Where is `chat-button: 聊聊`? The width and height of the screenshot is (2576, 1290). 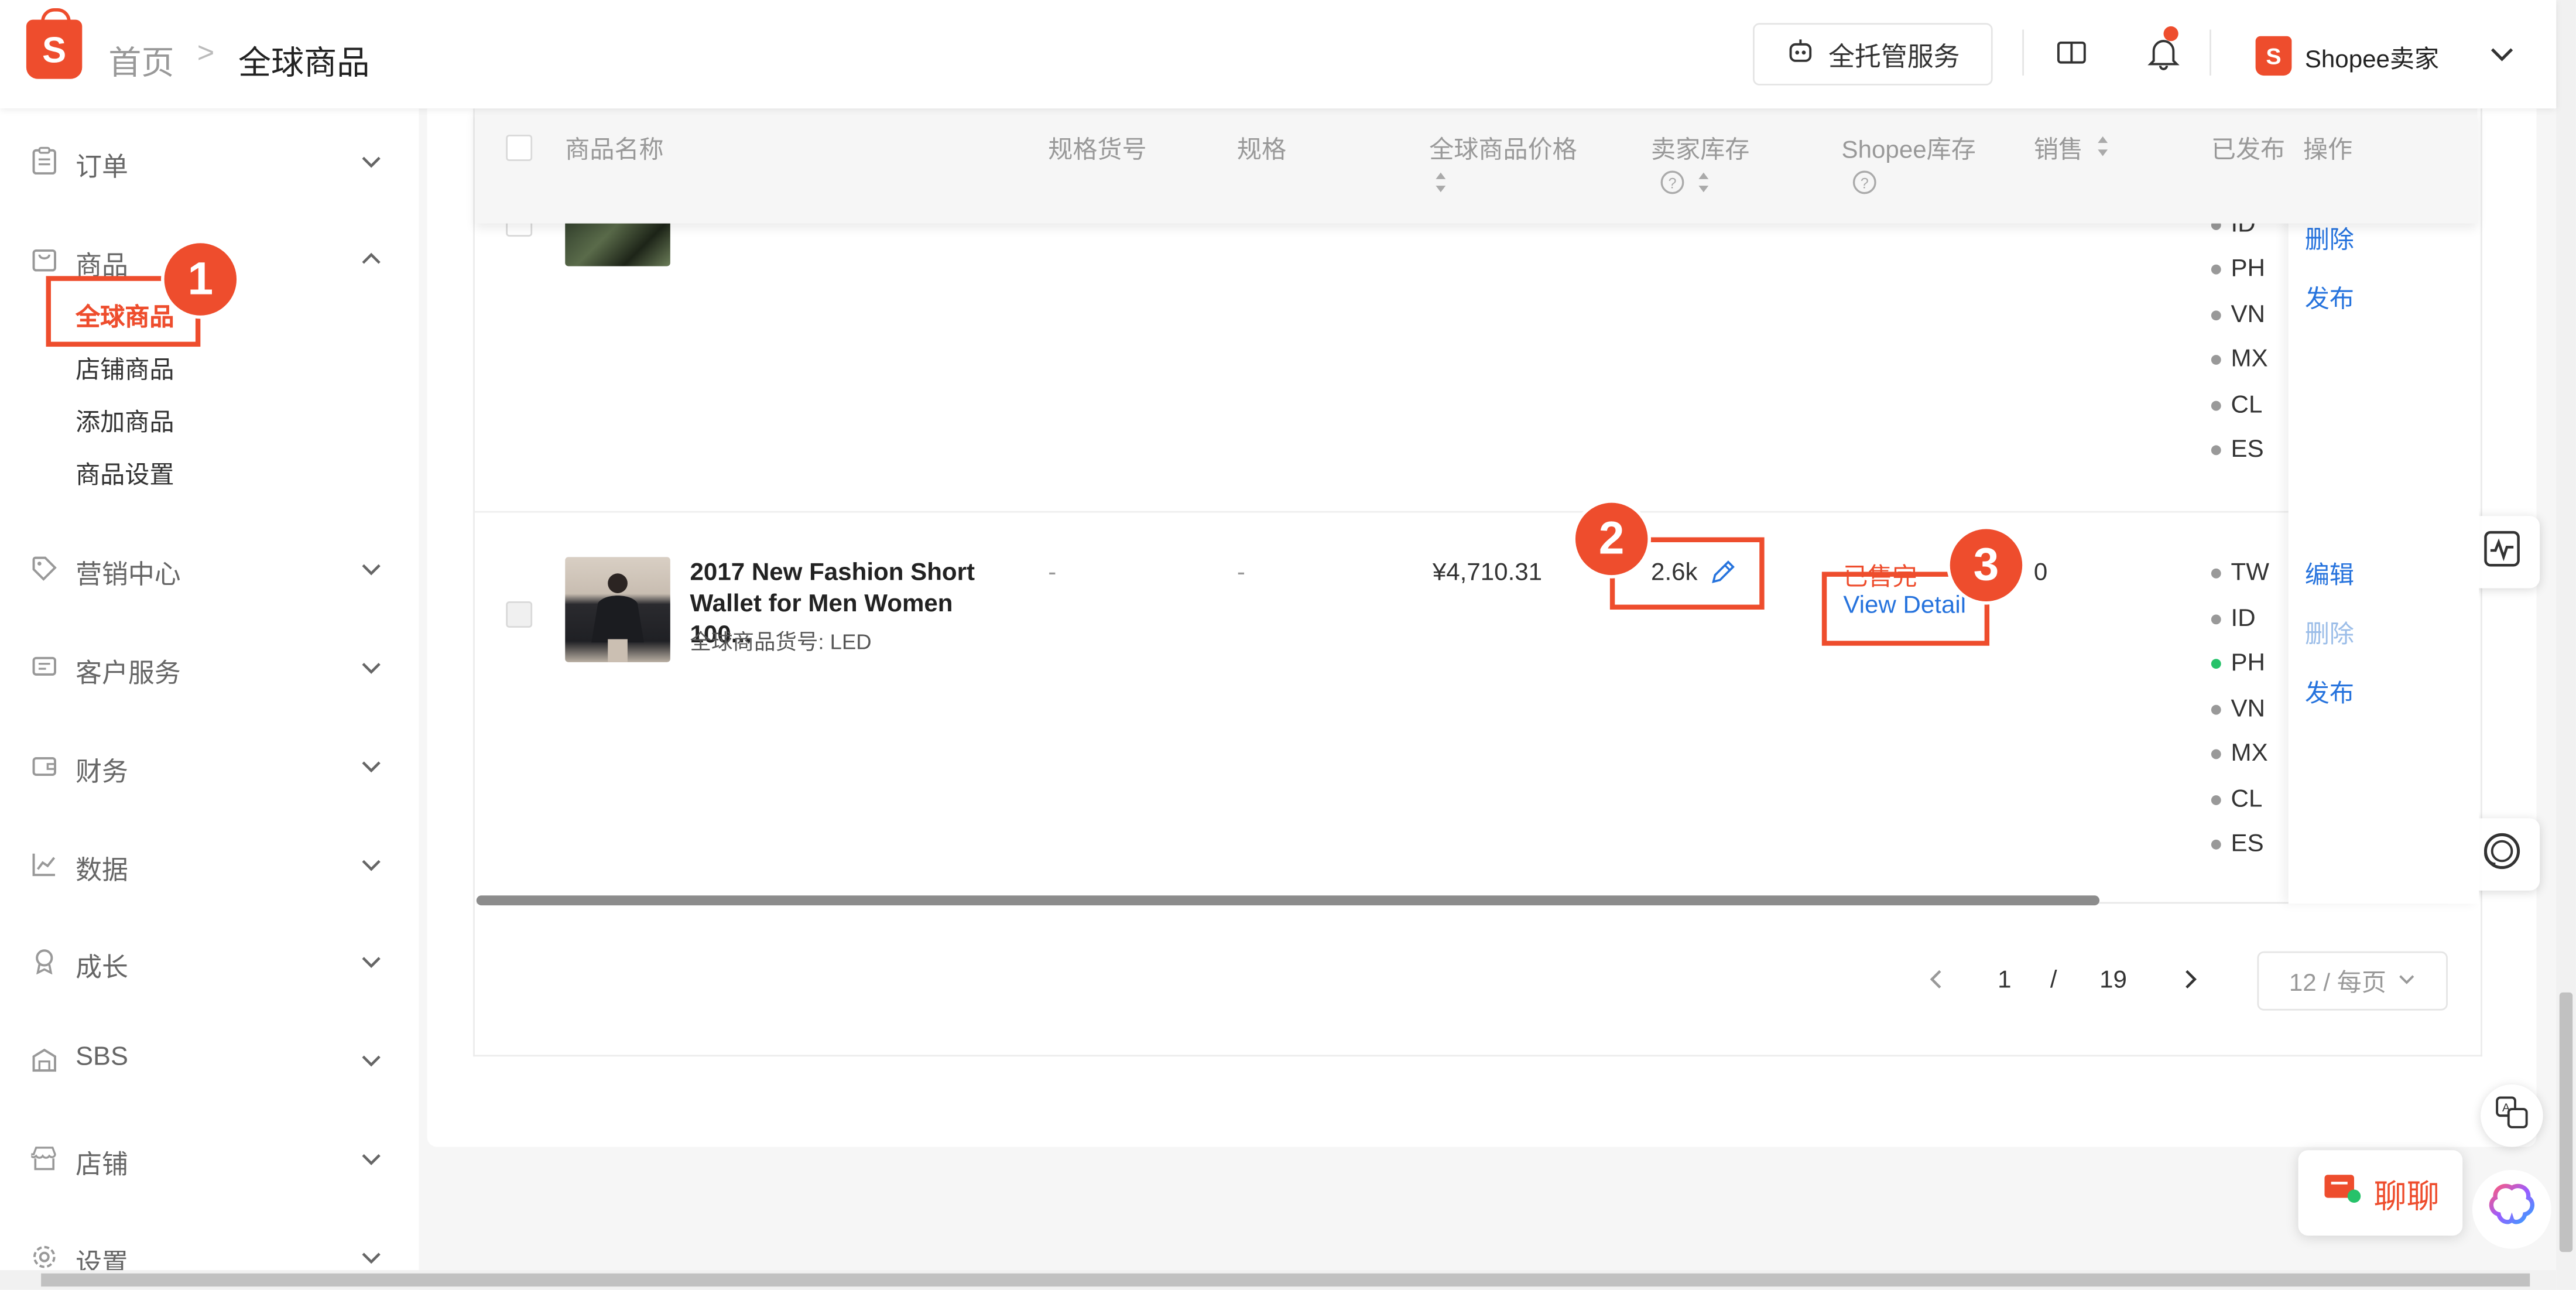
chat-button: 聊聊 is located at coordinates (2380, 1193).